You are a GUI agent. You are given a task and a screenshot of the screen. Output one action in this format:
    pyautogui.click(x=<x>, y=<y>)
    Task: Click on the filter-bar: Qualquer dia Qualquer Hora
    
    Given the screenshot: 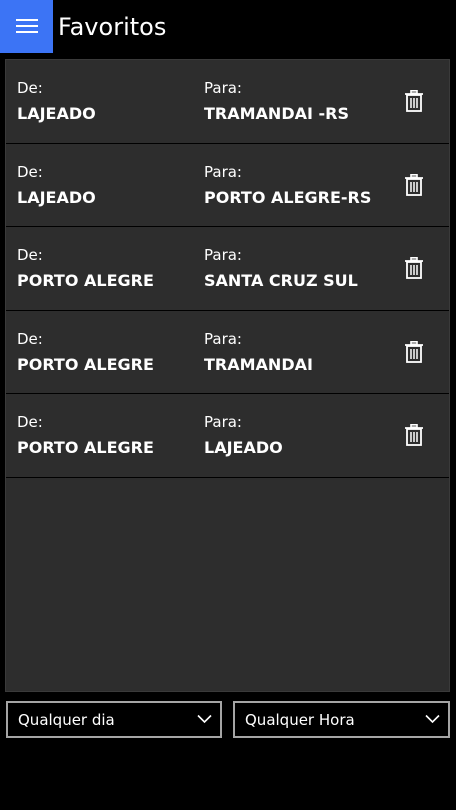 What is the action you would take?
    pyautogui.click(x=228, y=720)
    